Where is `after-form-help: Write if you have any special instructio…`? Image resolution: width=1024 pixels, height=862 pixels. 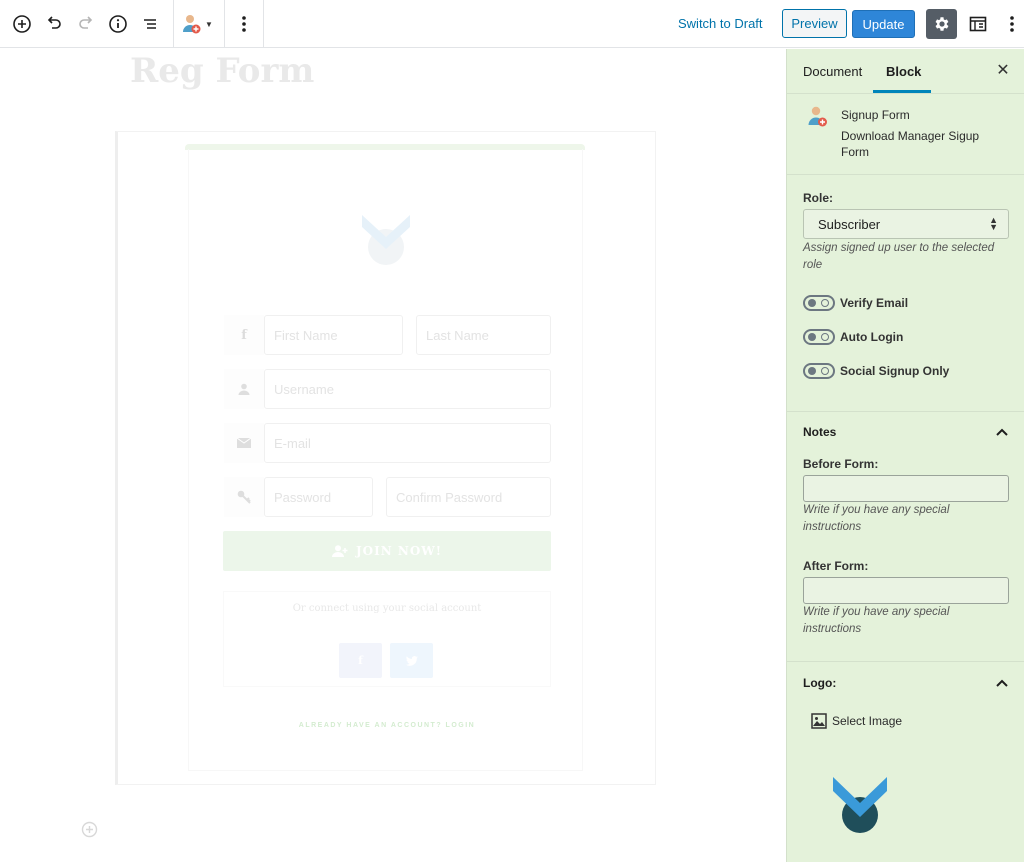
after-form-help: Write if you have any special instructio… is located at coordinates (876, 620).